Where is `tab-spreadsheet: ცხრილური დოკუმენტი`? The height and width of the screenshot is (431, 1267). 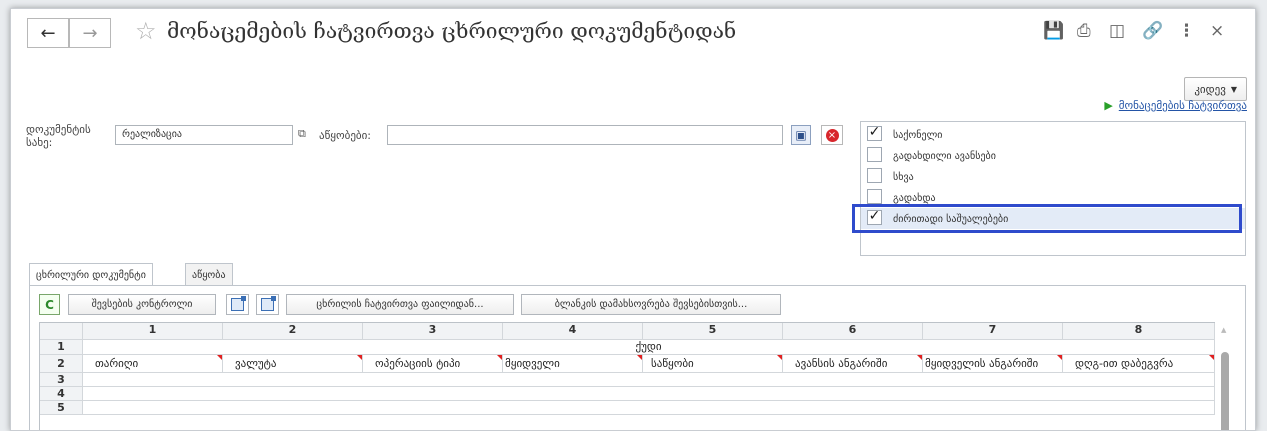
tab-spreadsheet: ცხრილური დოკუმენტი is located at coordinates (91, 275).